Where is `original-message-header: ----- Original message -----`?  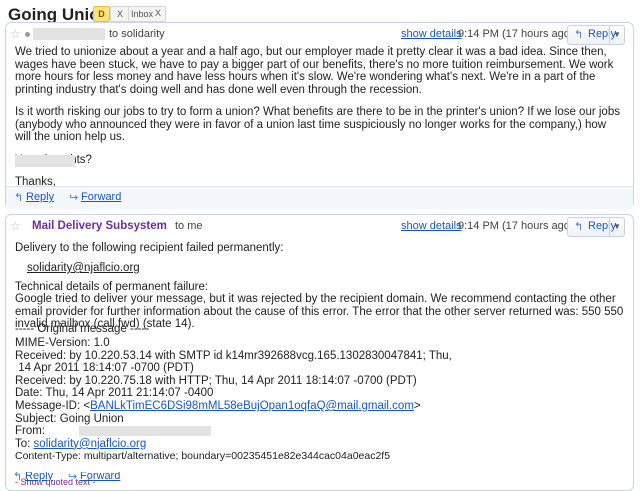 original-message-header: ----- Original message ----- is located at coordinates (82, 329).